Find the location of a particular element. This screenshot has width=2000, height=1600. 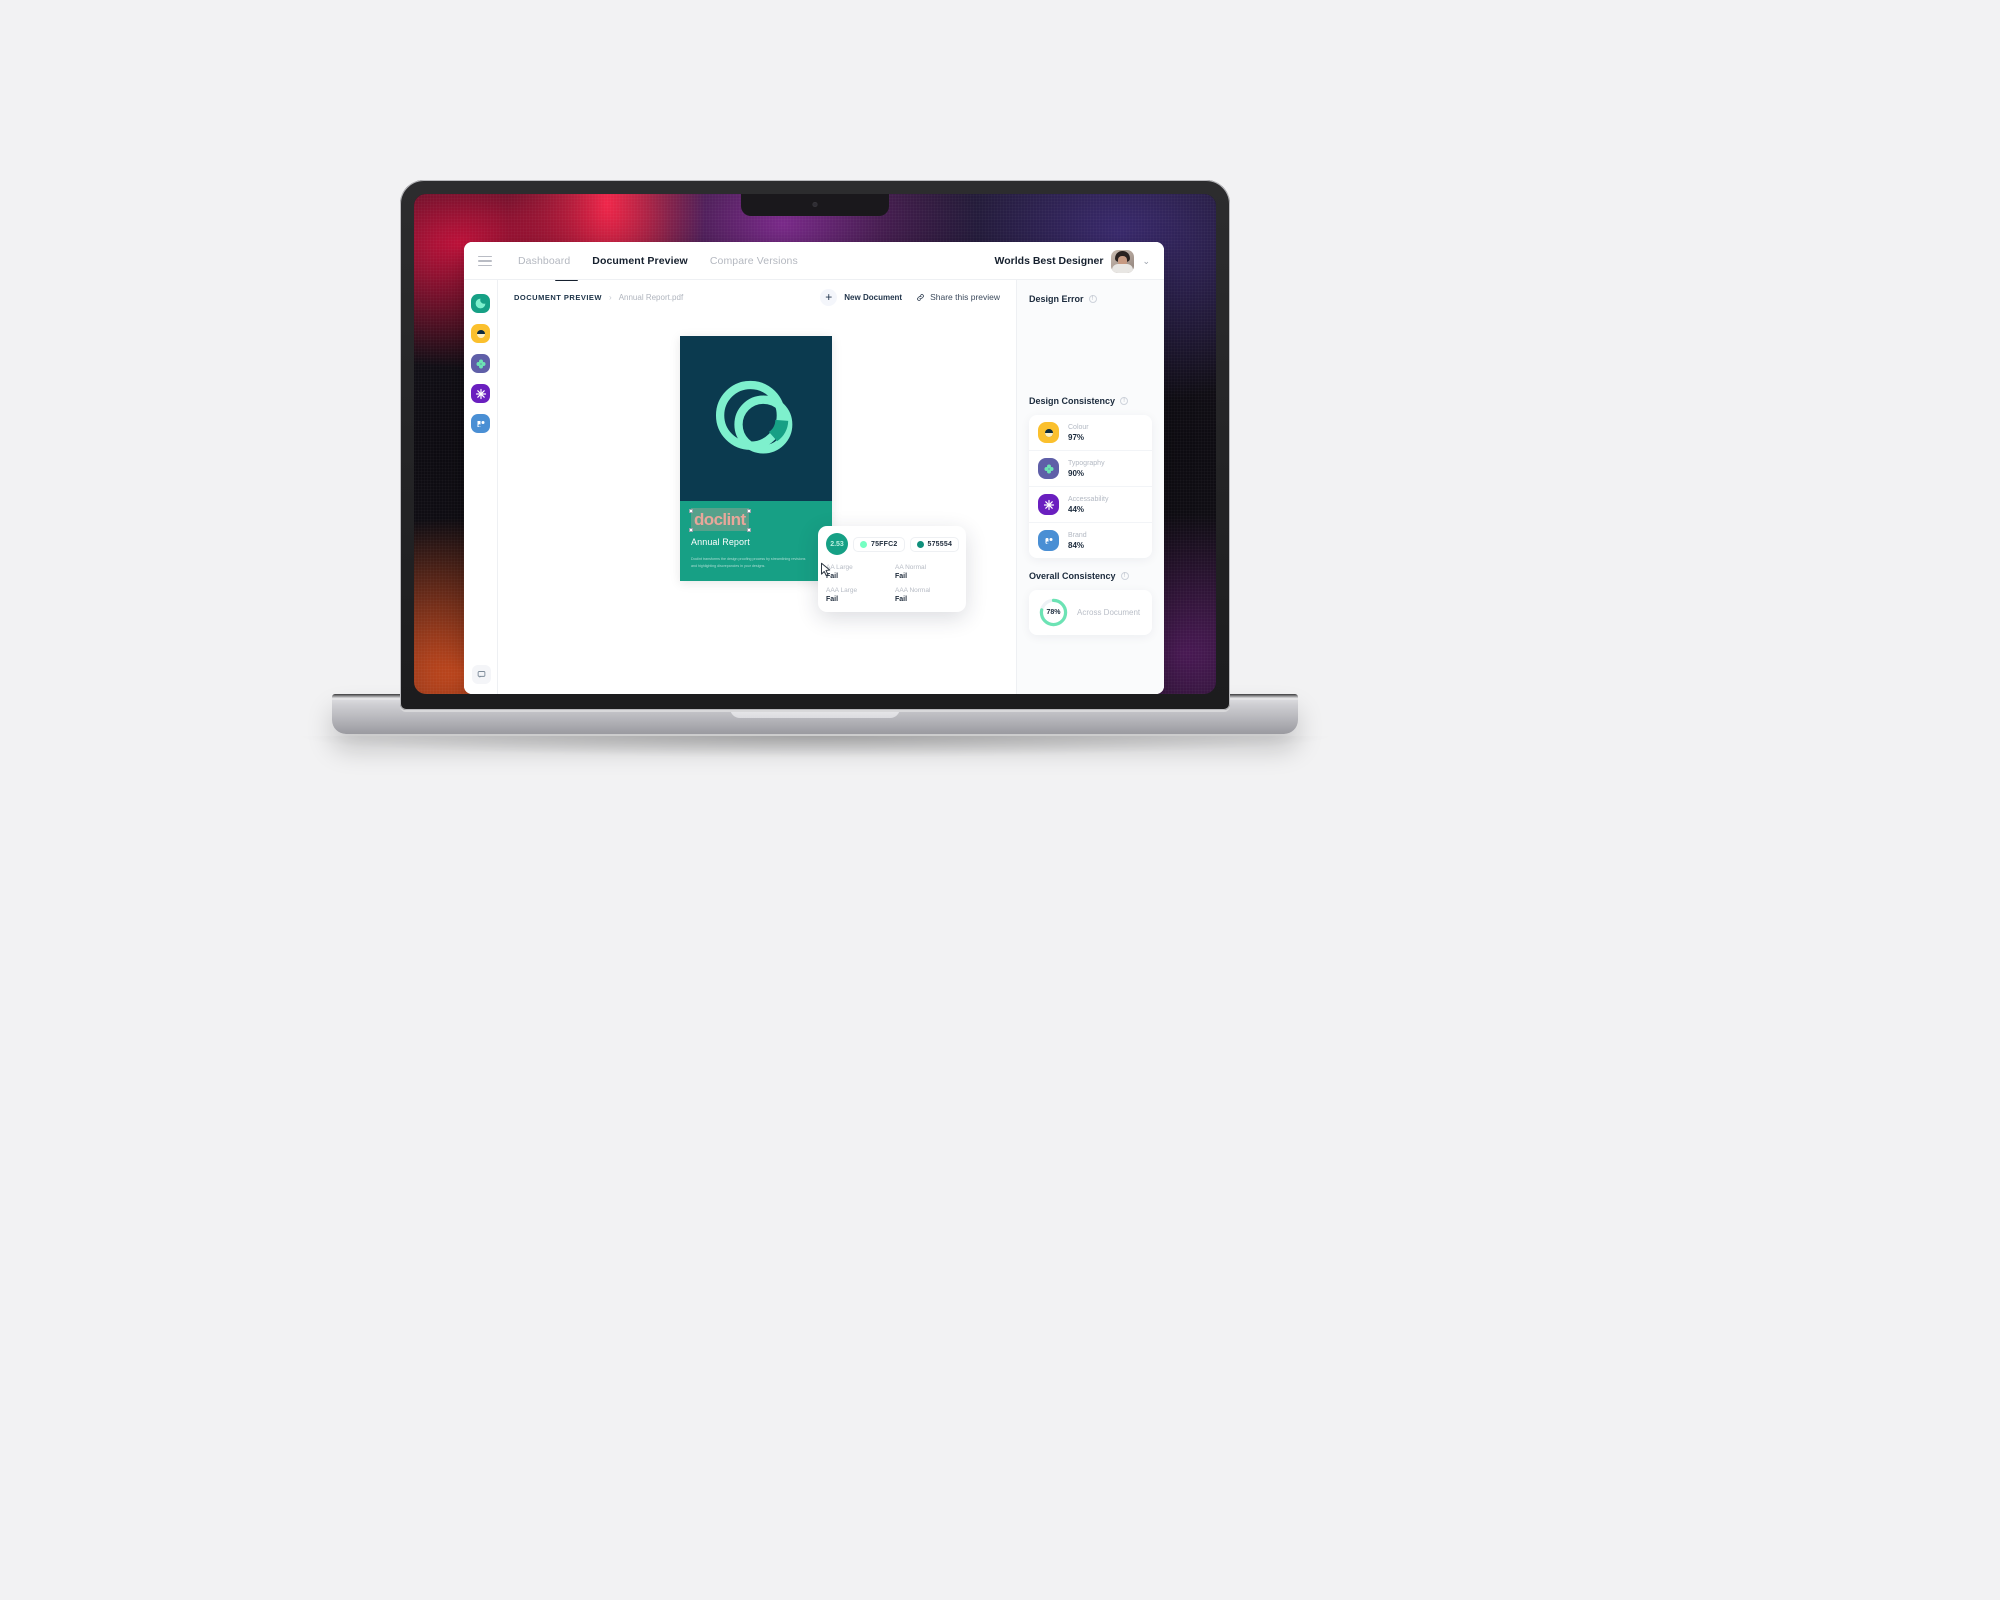

consistency-value: 97% is located at coordinates (1076, 437).